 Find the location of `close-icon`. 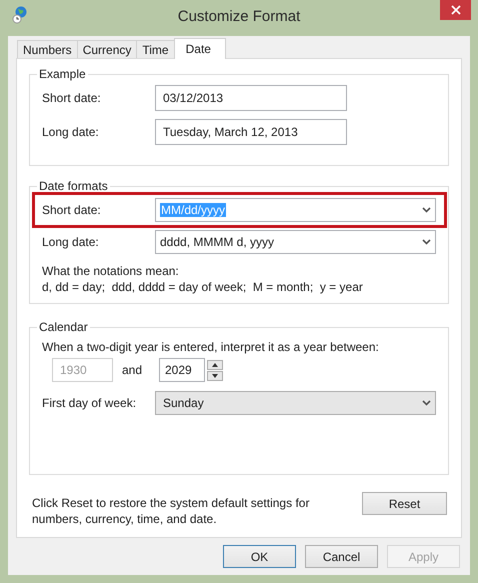

close-icon is located at coordinates (455, 10).